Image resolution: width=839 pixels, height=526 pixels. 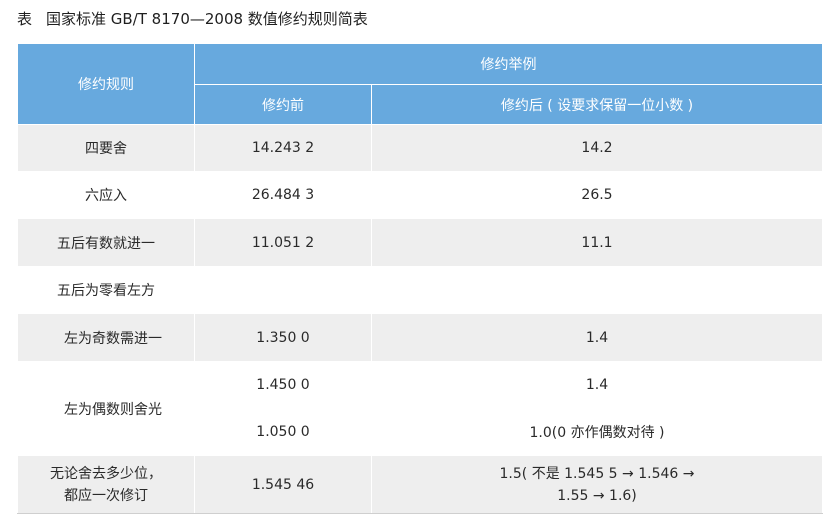 I want to click on header-example: 修约举例, so click(x=508, y=64).